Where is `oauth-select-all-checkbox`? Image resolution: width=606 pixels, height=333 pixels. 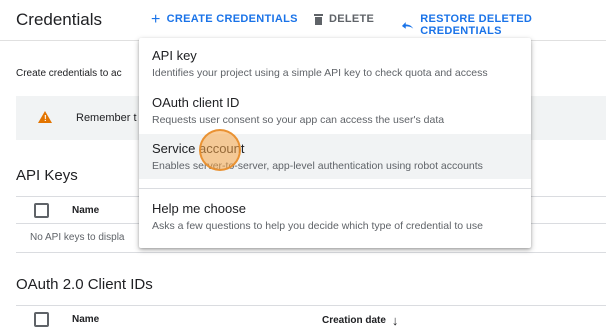 oauth-select-all-checkbox is located at coordinates (41, 319).